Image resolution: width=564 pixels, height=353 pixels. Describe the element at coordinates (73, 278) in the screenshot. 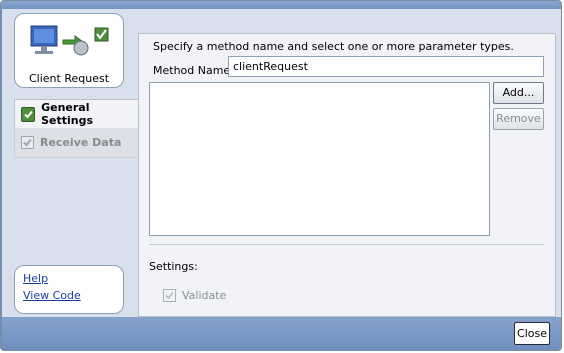

I see `help-link: Help` at that location.